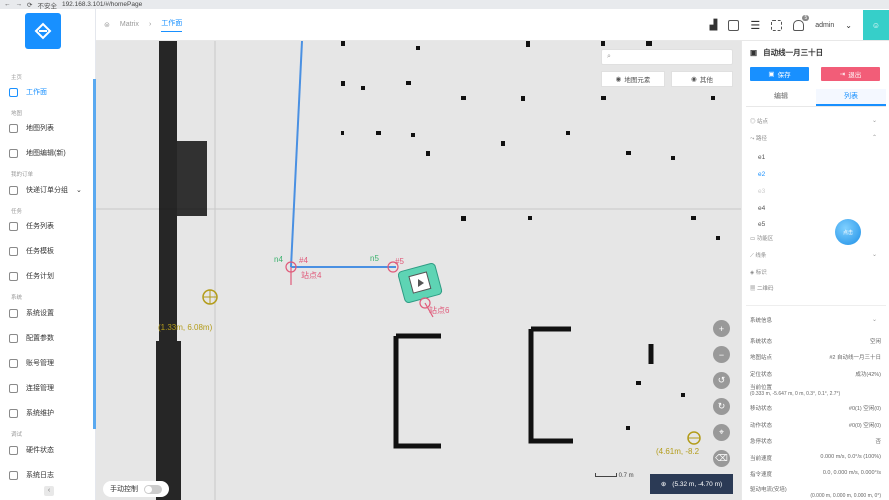  What do you see at coordinates (787, 52) in the screenshot?
I see `map-name-title: ▣ 自动线一月三十日` at bounding box center [787, 52].